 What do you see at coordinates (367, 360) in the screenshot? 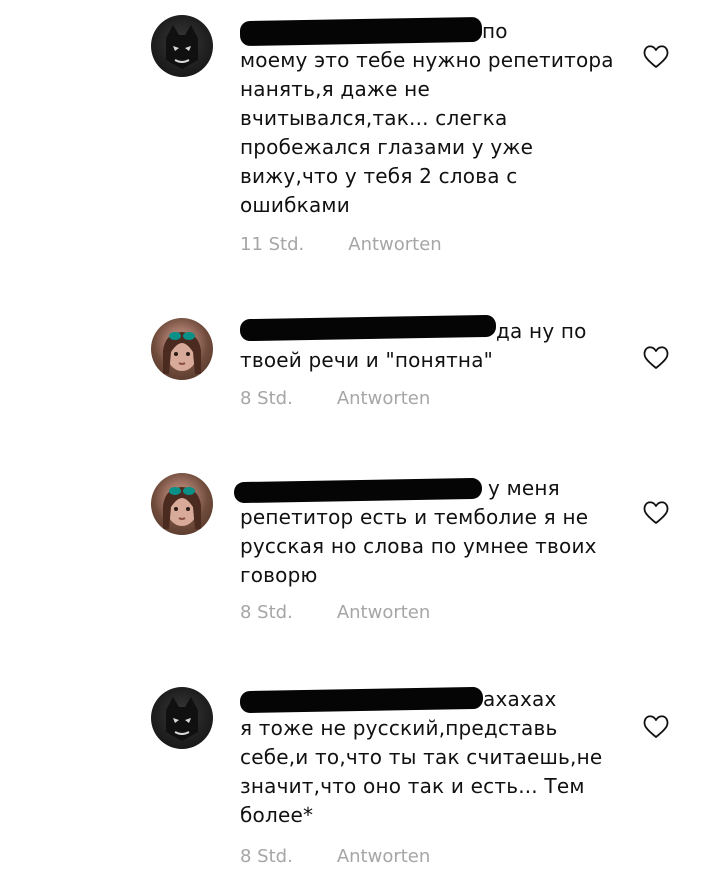
I see `comment-text: твоей речи и "понятна"` at bounding box center [367, 360].